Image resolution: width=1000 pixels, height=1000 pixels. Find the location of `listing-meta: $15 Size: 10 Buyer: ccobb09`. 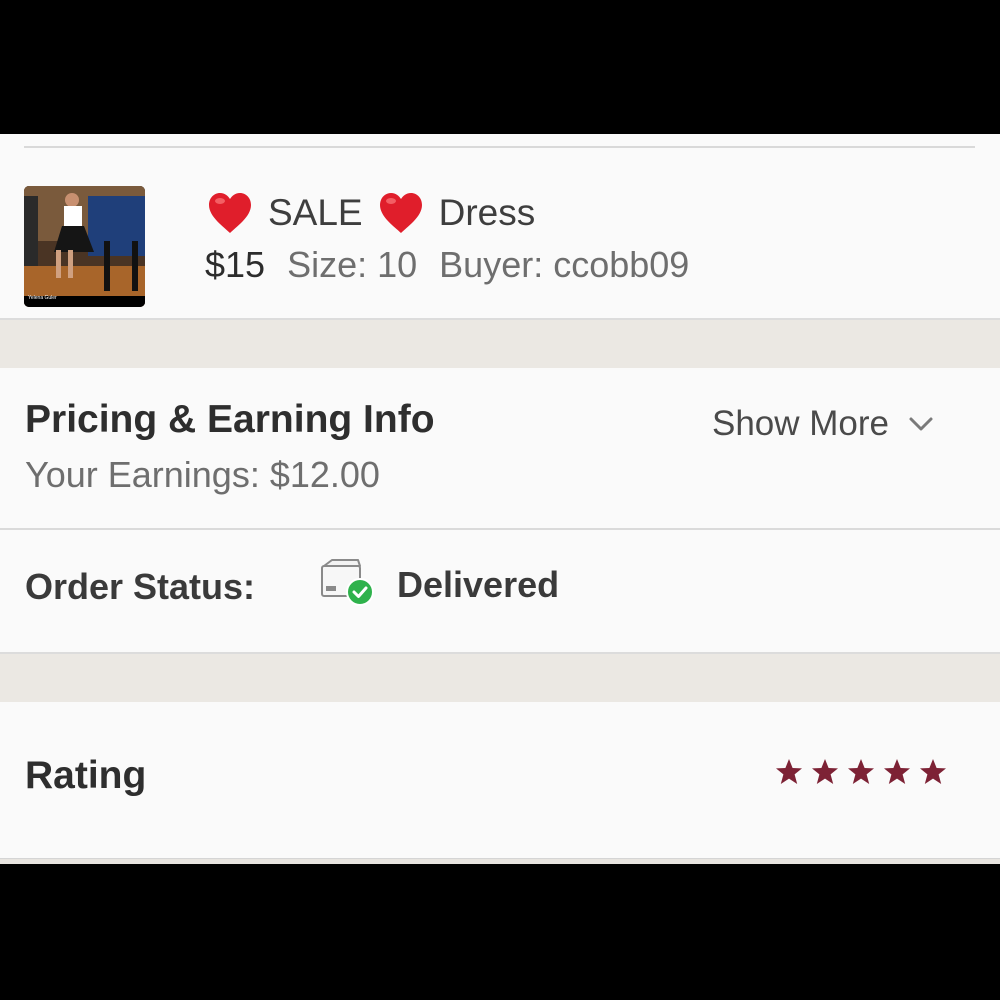

listing-meta: $15 Size: 10 Buyer: ccobb09 is located at coordinates (447, 265).